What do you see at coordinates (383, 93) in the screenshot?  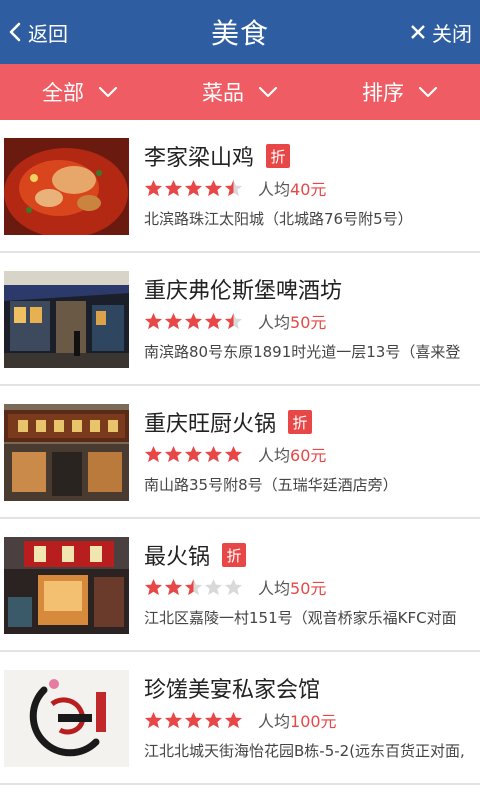 I see `filter-label: 排序` at bounding box center [383, 93].